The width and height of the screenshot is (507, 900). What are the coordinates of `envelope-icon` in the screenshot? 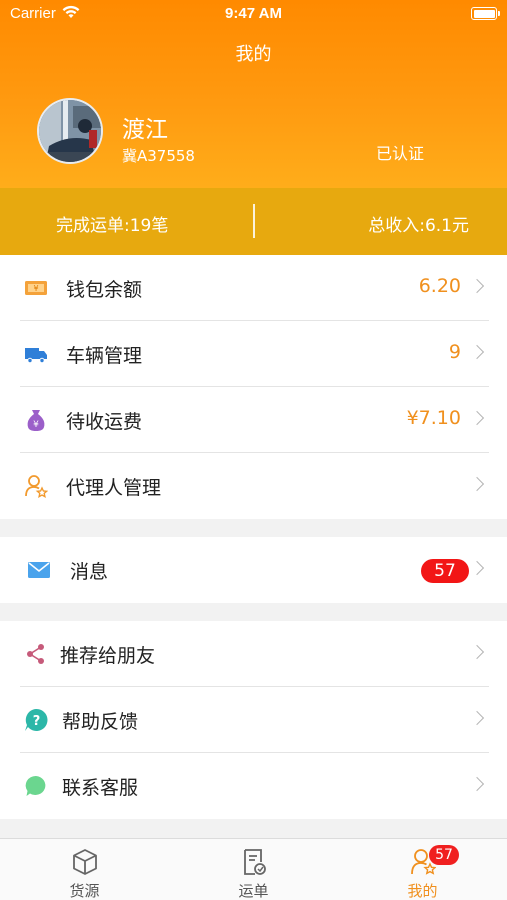 It's located at (39, 570).